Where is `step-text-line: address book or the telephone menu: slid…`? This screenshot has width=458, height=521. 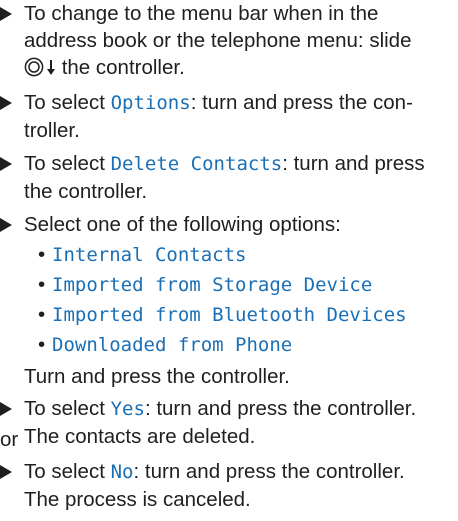 step-text-line: address book or the telephone menu: slid… is located at coordinates (218, 40).